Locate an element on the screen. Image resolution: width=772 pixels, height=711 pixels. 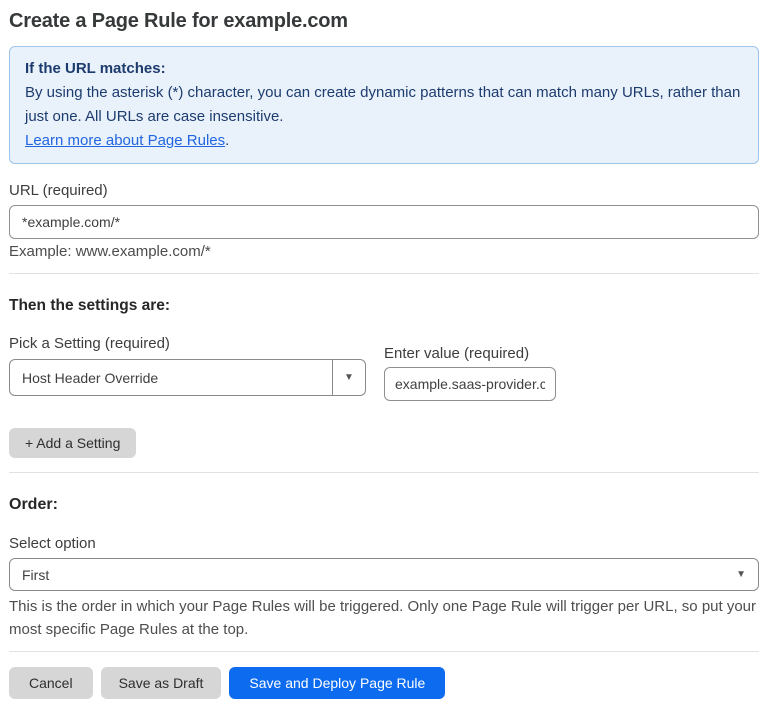
info-box-heading: If the URL matches: is located at coordinates (95, 68).